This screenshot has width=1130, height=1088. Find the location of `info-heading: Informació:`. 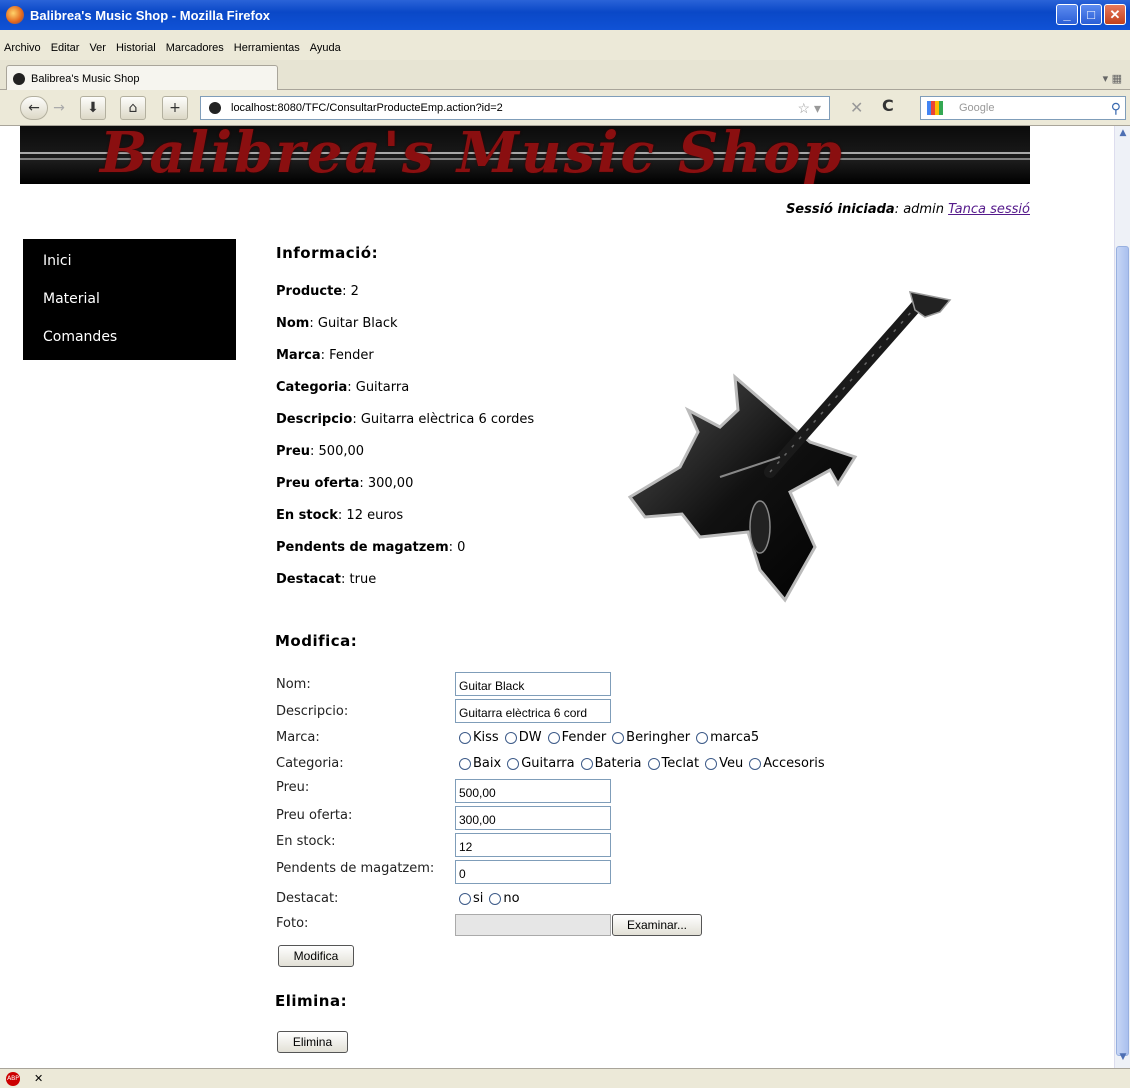

info-heading: Informació: is located at coordinates (327, 253).